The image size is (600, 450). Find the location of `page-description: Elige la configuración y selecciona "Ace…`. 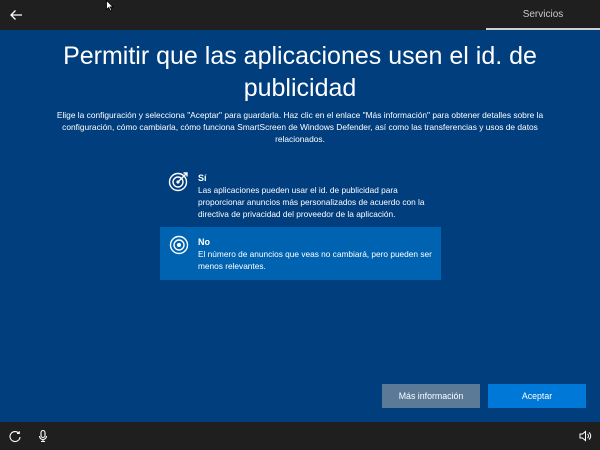

page-description: Elige la configuración y selecciona "Ace… is located at coordinates (300, 127).